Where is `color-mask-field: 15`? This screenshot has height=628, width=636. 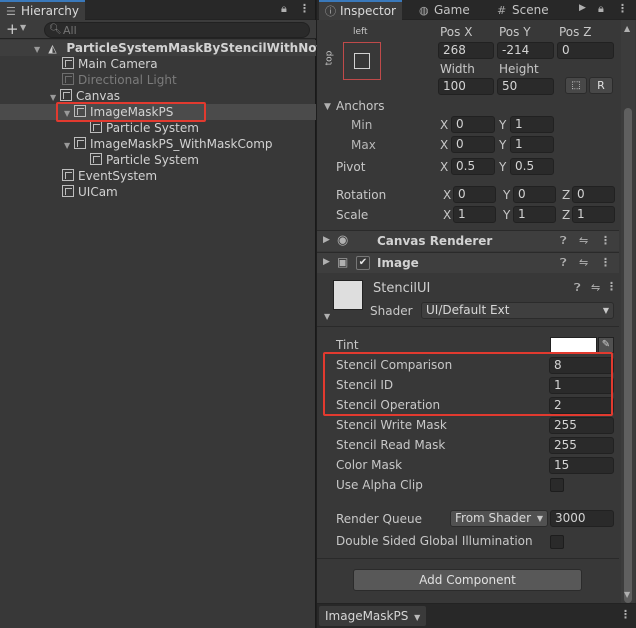 color-mask-field: 15 is located at coordinates (581, 465).